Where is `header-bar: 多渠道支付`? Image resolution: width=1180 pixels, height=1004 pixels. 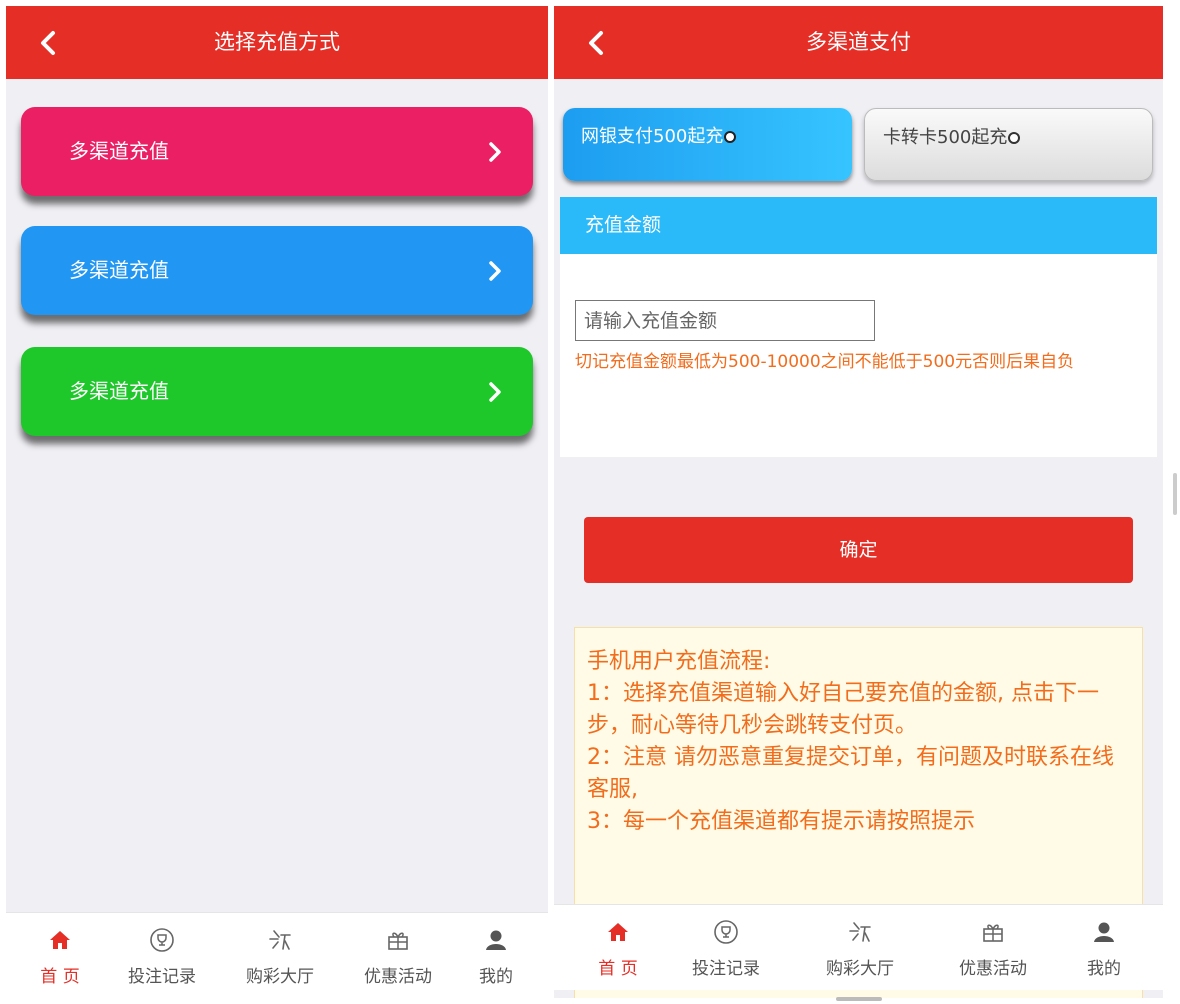
header-bar: 多渠道支付 is located at coordinates (858, 42).